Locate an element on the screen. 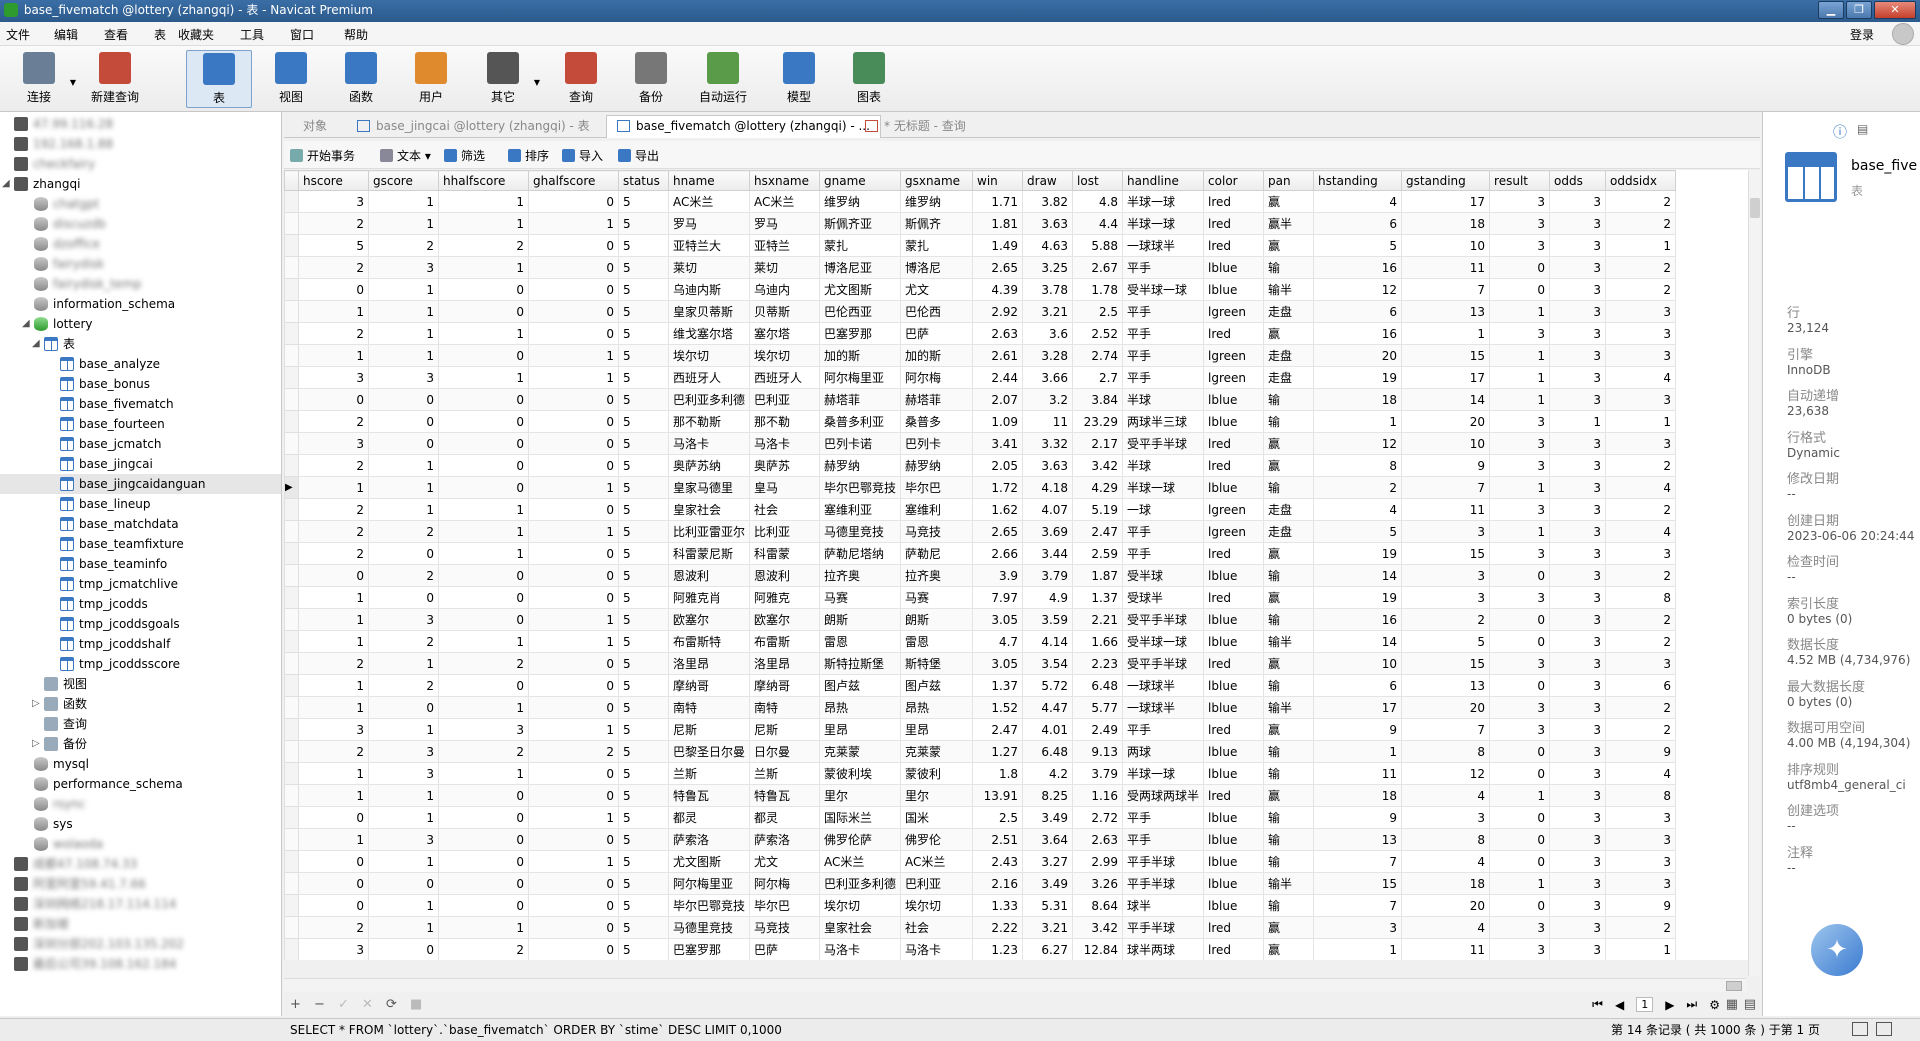 The width and height of the screenshot is (1920, 1041). cell-hsxname: 洛里昂 is located at coordinates (785, 663).